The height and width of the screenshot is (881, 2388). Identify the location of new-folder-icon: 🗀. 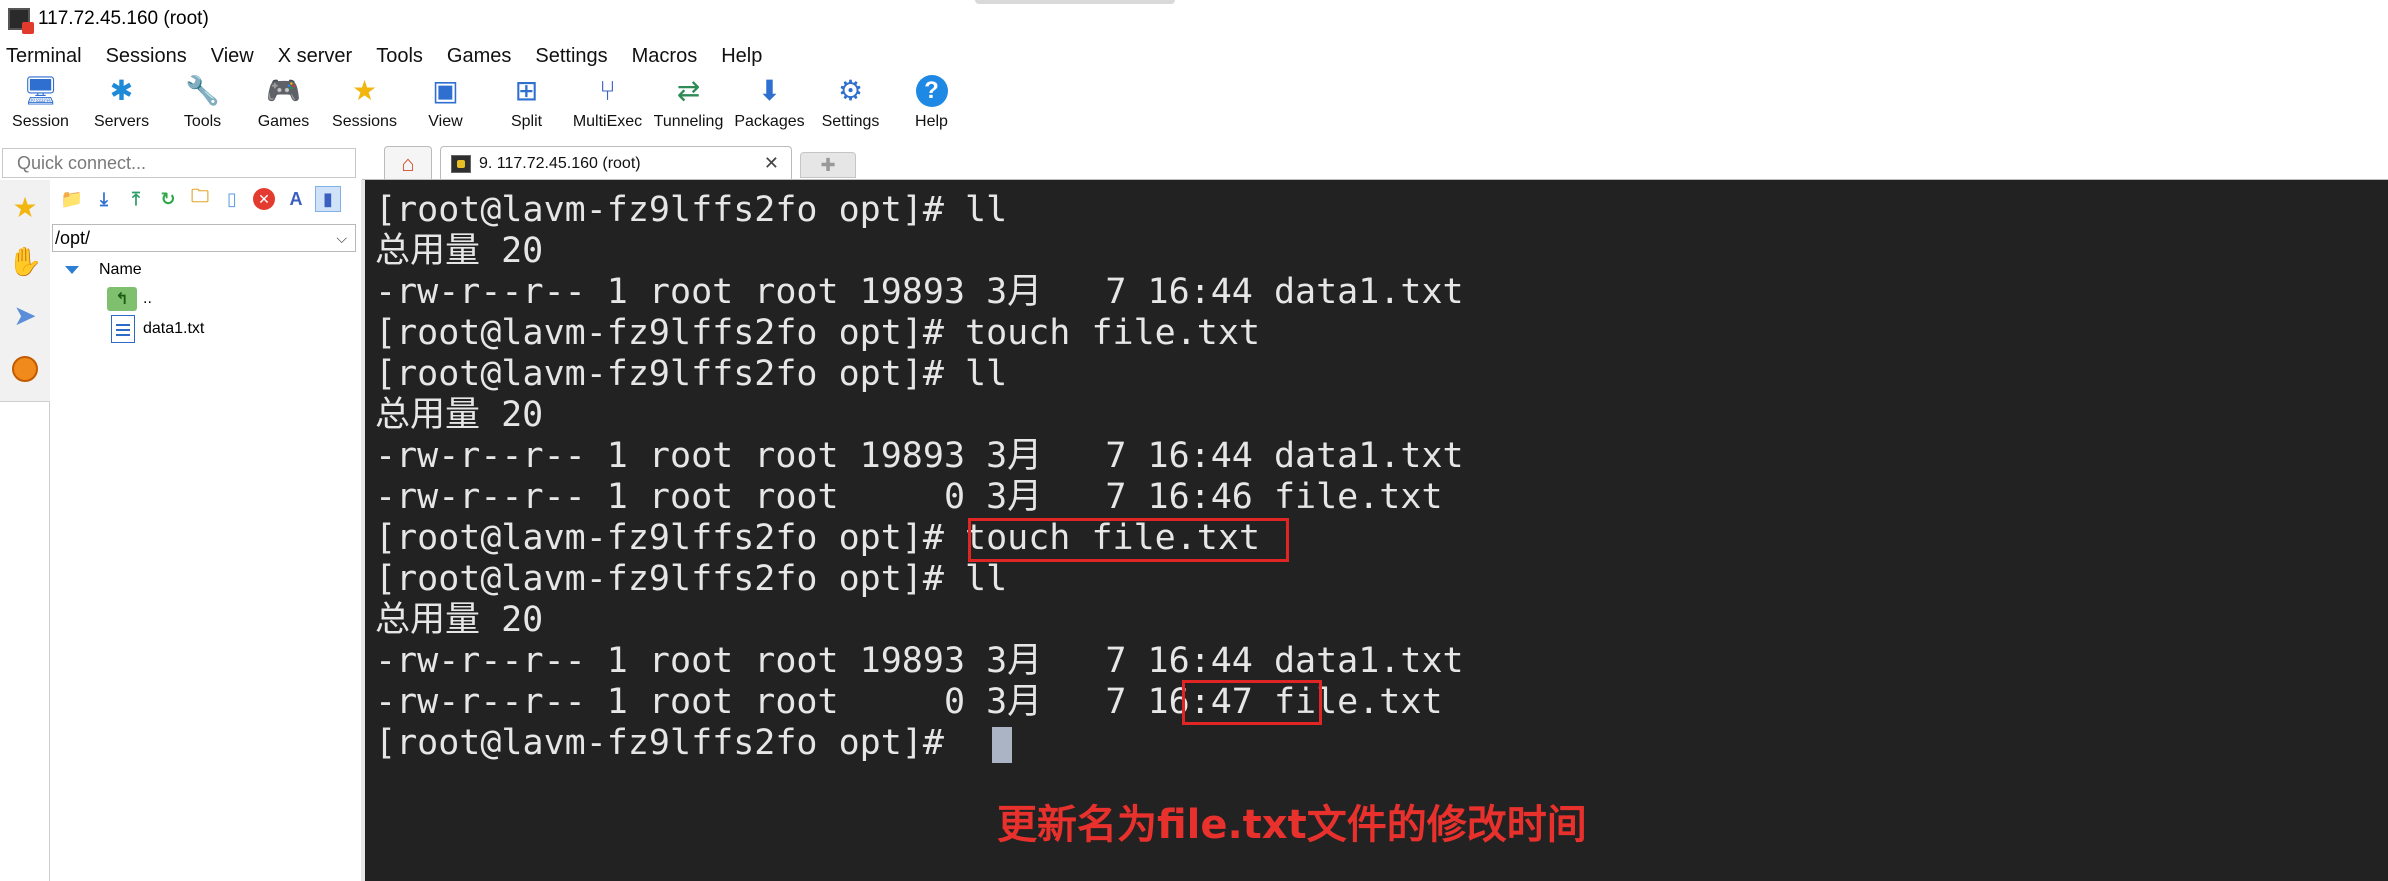
(200, 199).